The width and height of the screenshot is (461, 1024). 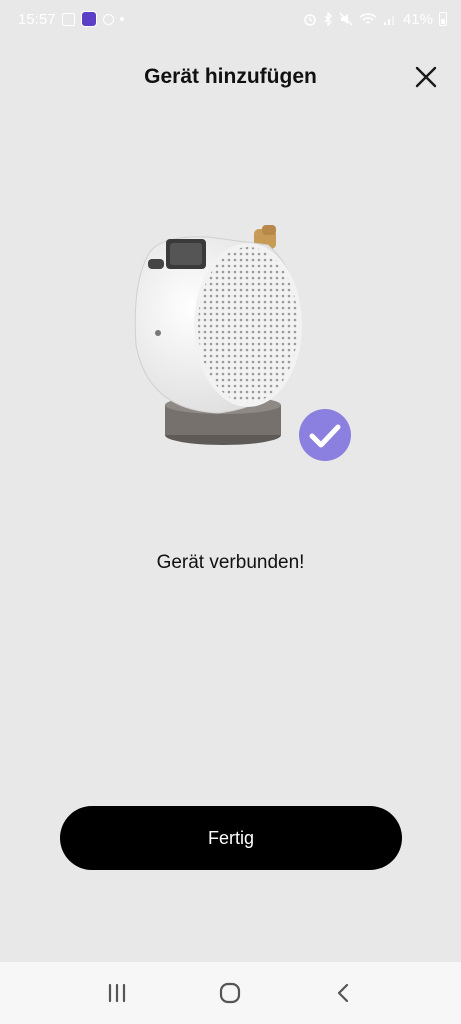 I want to click on status-message: Gerät verbunden!, so click(x=230, y=562).